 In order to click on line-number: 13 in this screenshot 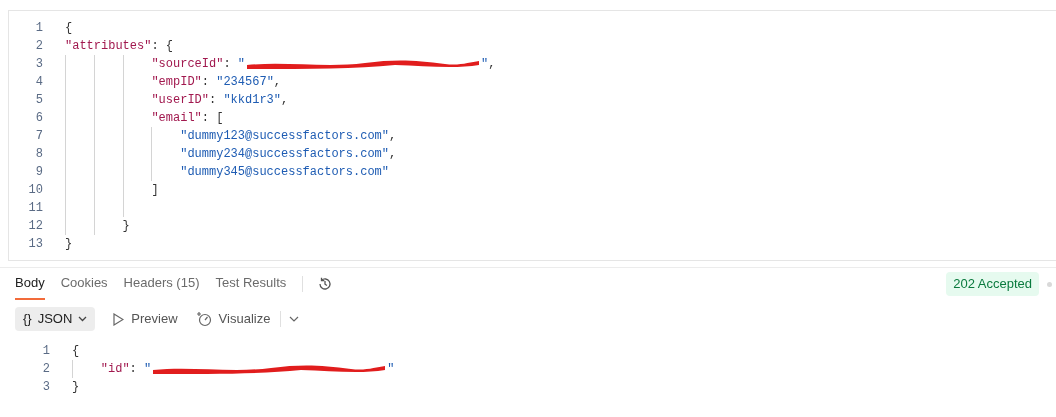, I will do `click(35, 244)`.